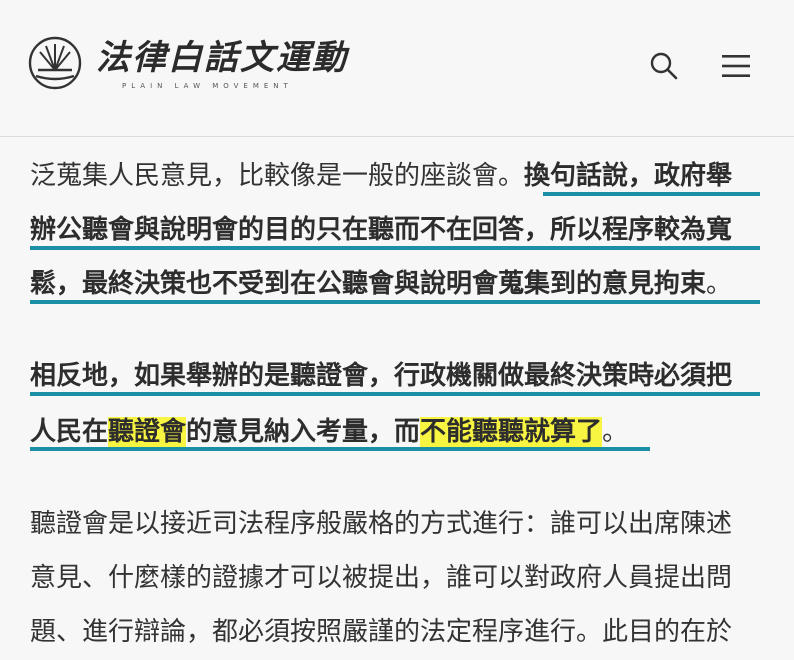 The width and height of the screenshot is (794, 660). I want to click on site-logo: 法律白話文運動 PLAIN LAW MOVEMENT, so click(188, 66).